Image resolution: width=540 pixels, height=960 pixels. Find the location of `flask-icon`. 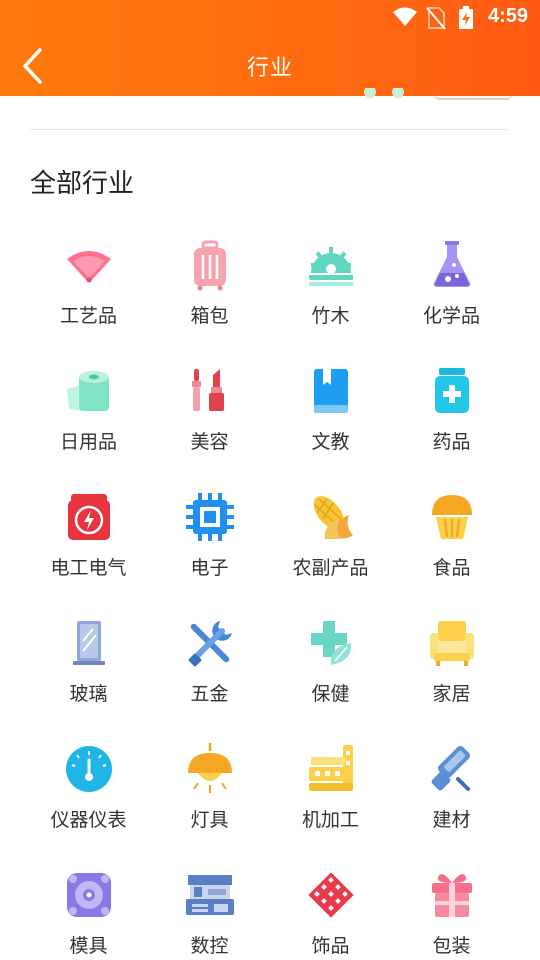

flask-icon is located at coordinates (451, 264).